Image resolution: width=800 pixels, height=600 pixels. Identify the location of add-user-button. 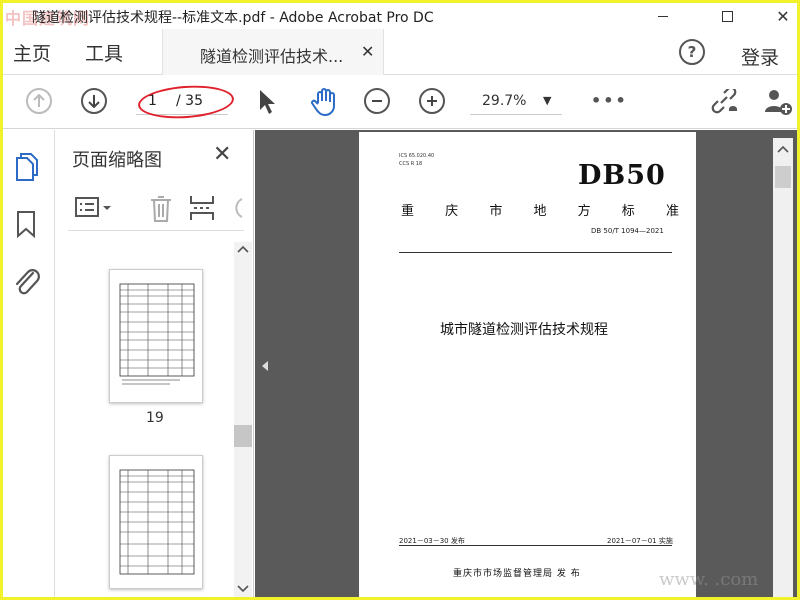
(778, 102).